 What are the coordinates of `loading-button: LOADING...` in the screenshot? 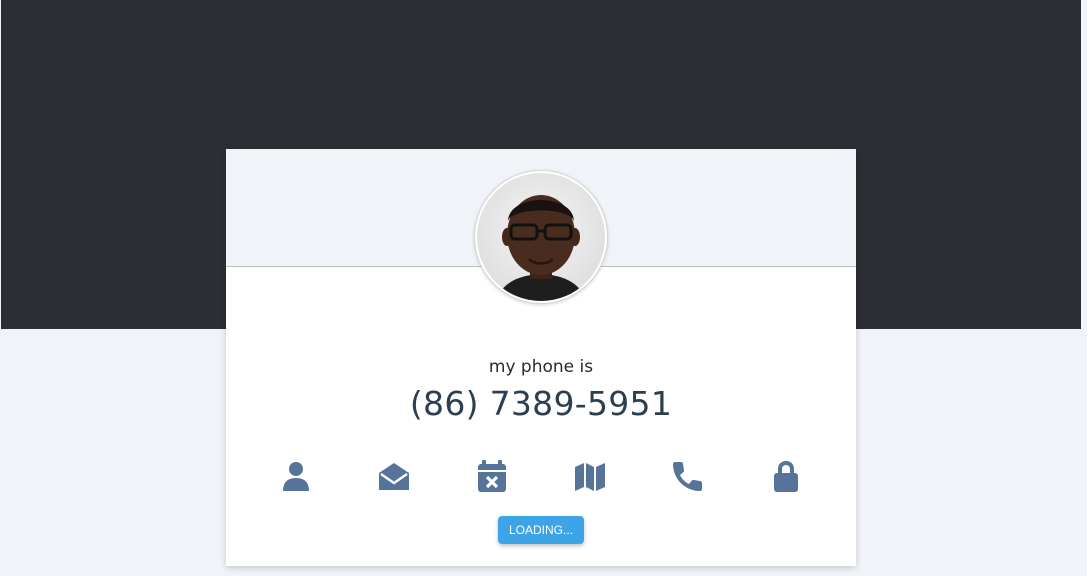 It's located at (541, 530).